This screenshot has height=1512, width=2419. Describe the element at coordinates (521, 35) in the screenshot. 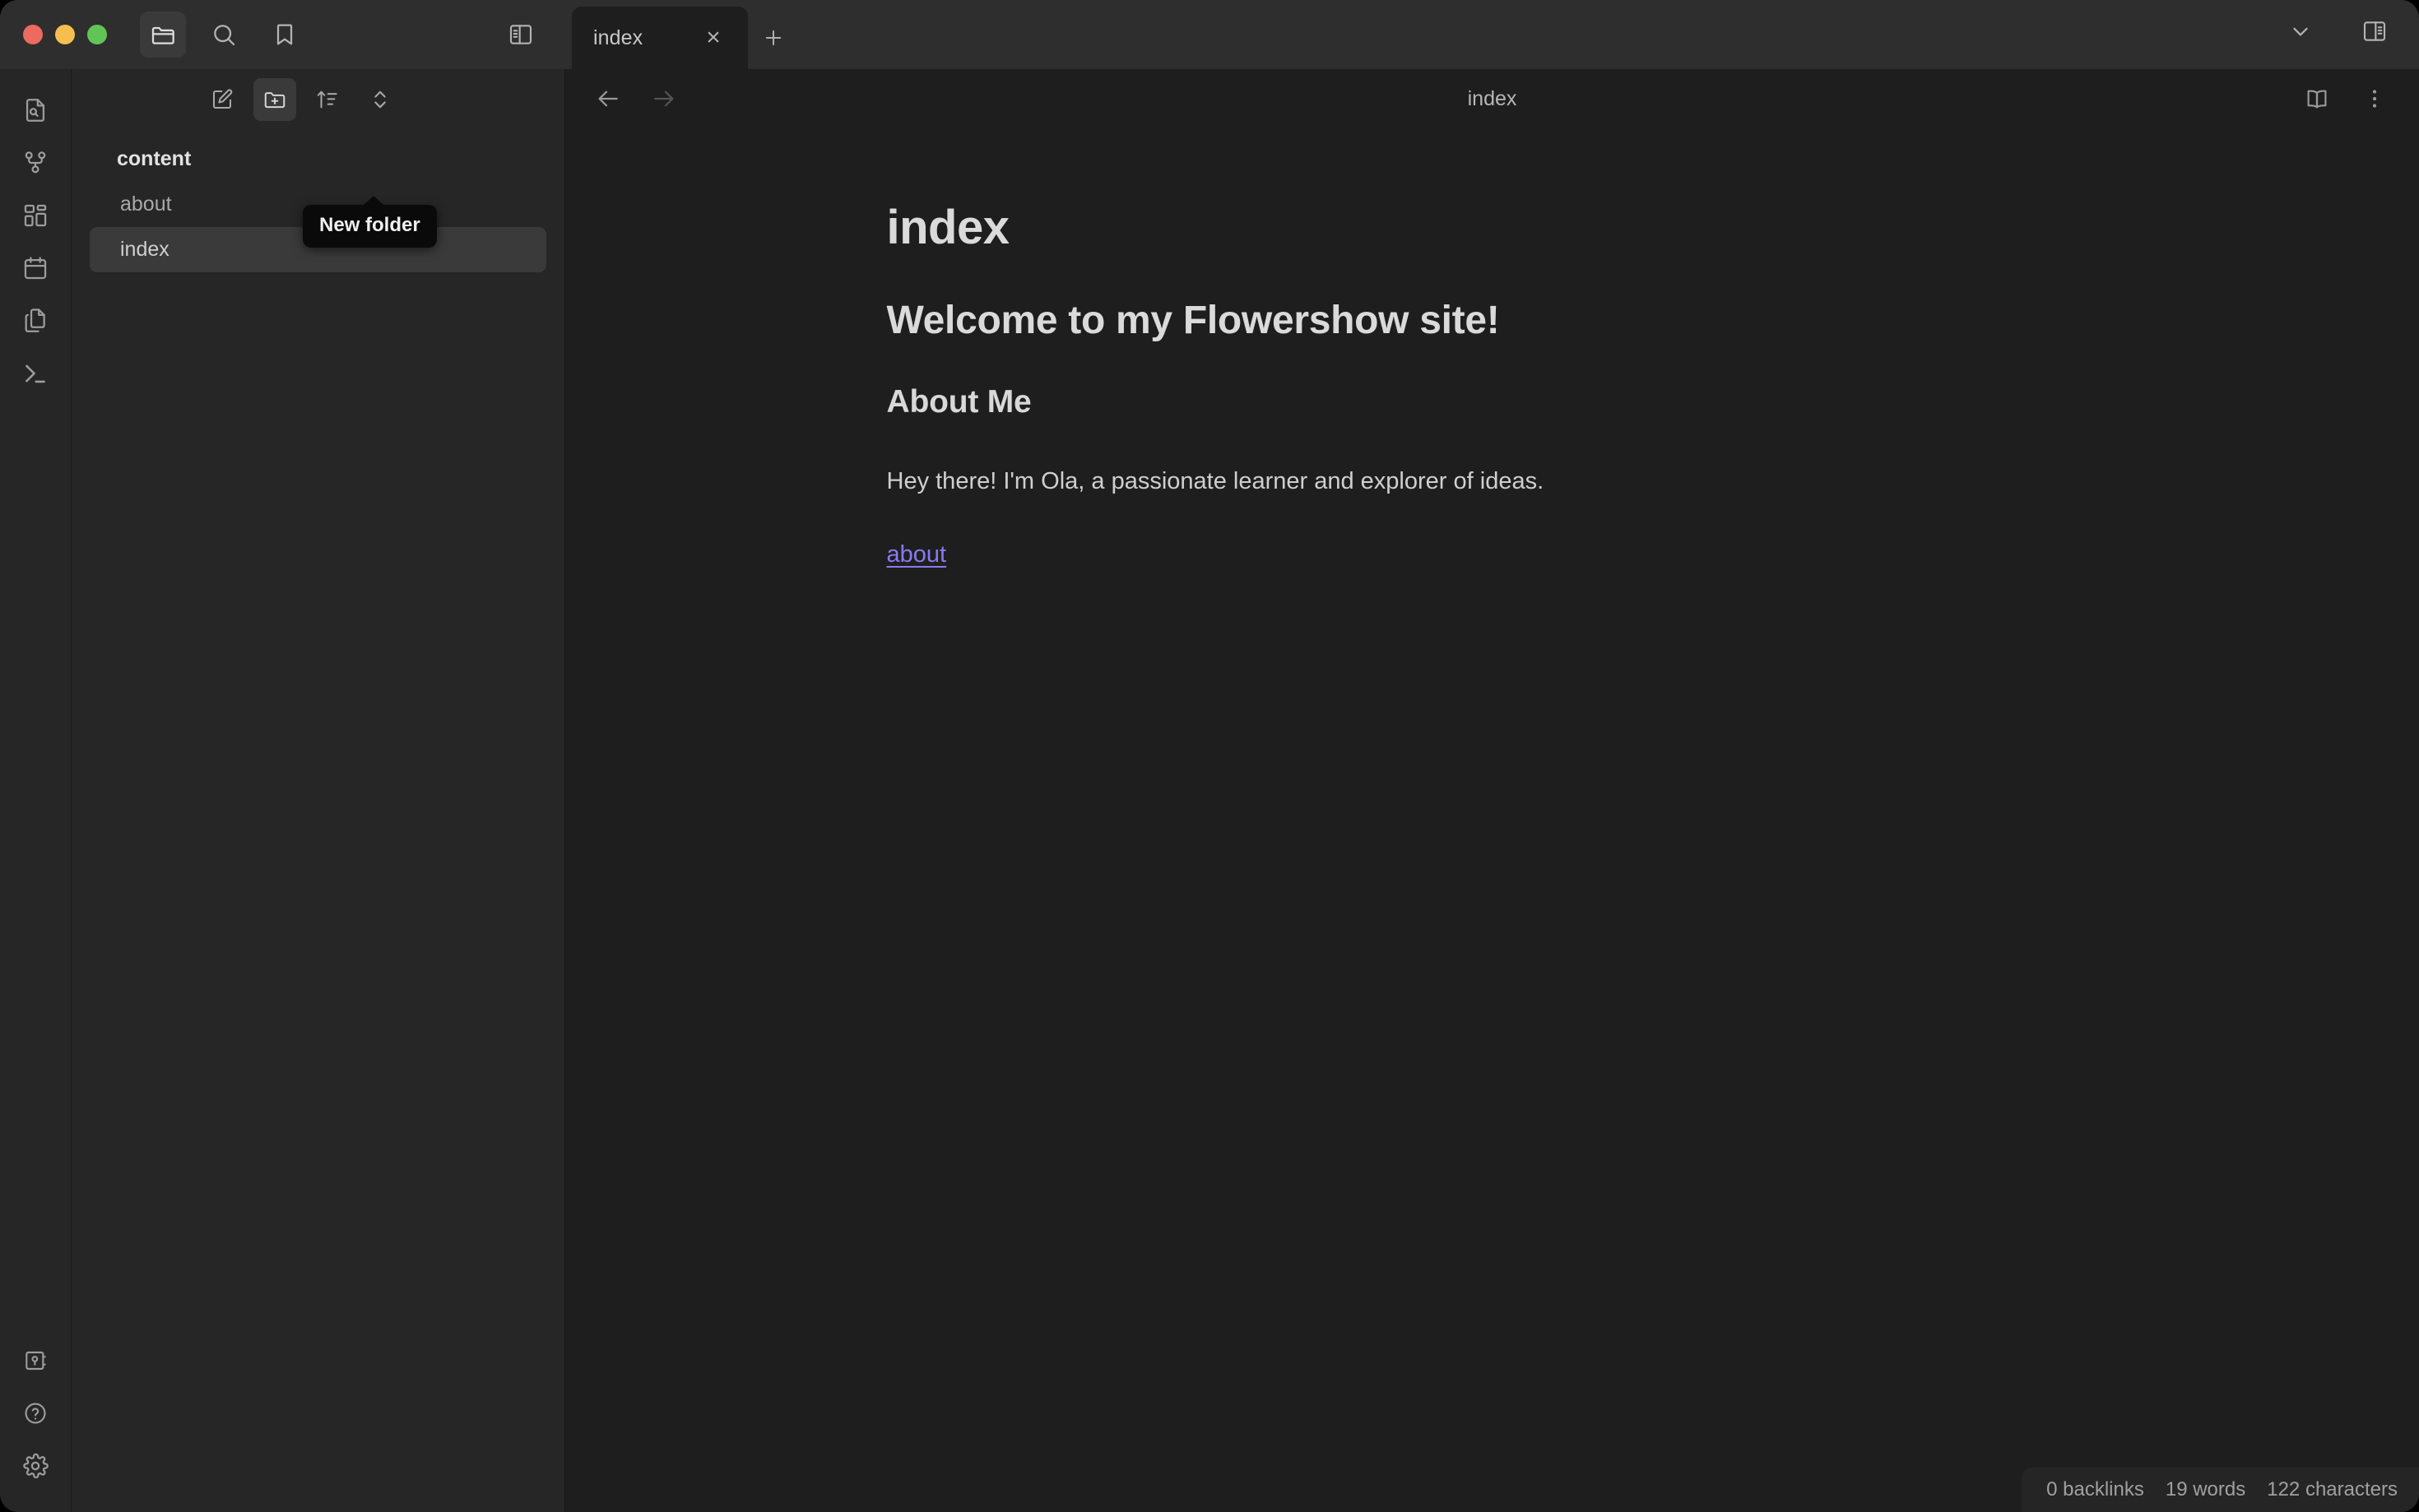

I see `toggle-left-sidebar-icon` at that location.